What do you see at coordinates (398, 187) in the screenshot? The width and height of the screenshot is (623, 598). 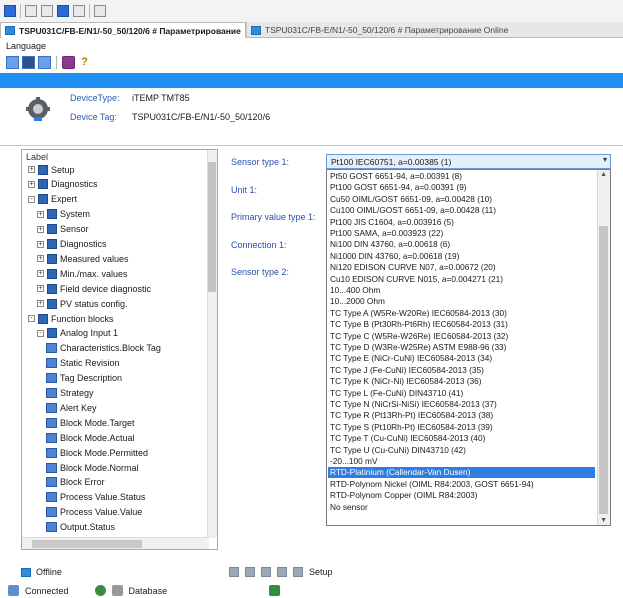 I see `dropdown-option: Pt100 GOST 6651-94, a=0.00391 (9)` at bounding box center [398, 187].